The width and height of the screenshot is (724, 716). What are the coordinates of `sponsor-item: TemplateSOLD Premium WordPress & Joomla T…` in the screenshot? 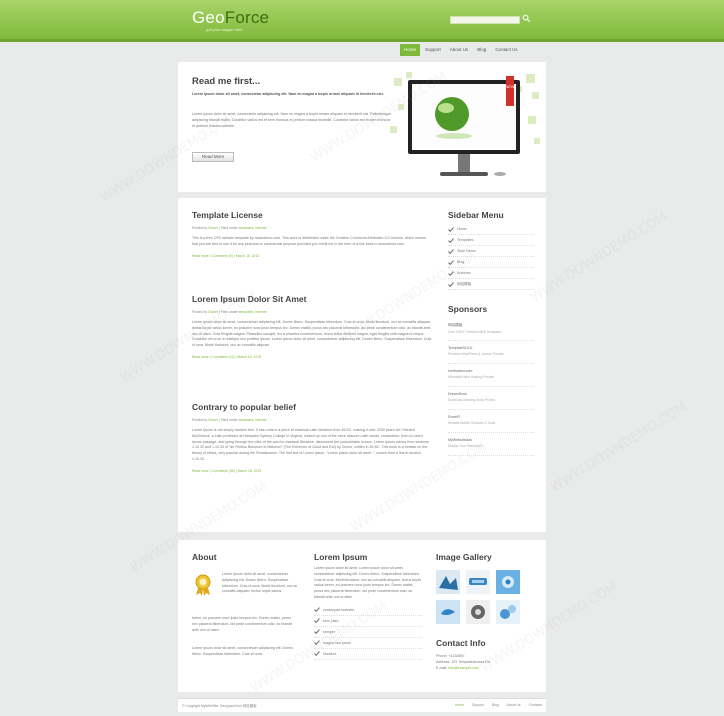 It's located at (491, 352).